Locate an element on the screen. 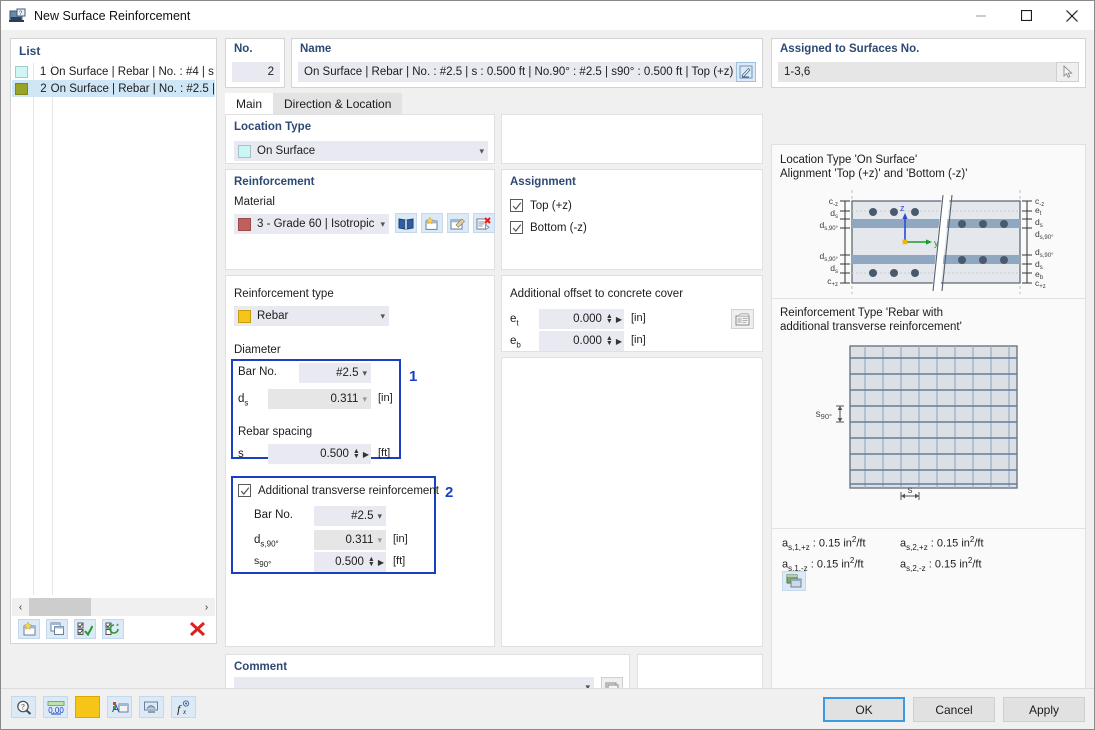 This screenshot has height=730, width=1095. assignment-panel: Assignment Top (+z) Bottom (-z) is located at coordinates (632, 219).